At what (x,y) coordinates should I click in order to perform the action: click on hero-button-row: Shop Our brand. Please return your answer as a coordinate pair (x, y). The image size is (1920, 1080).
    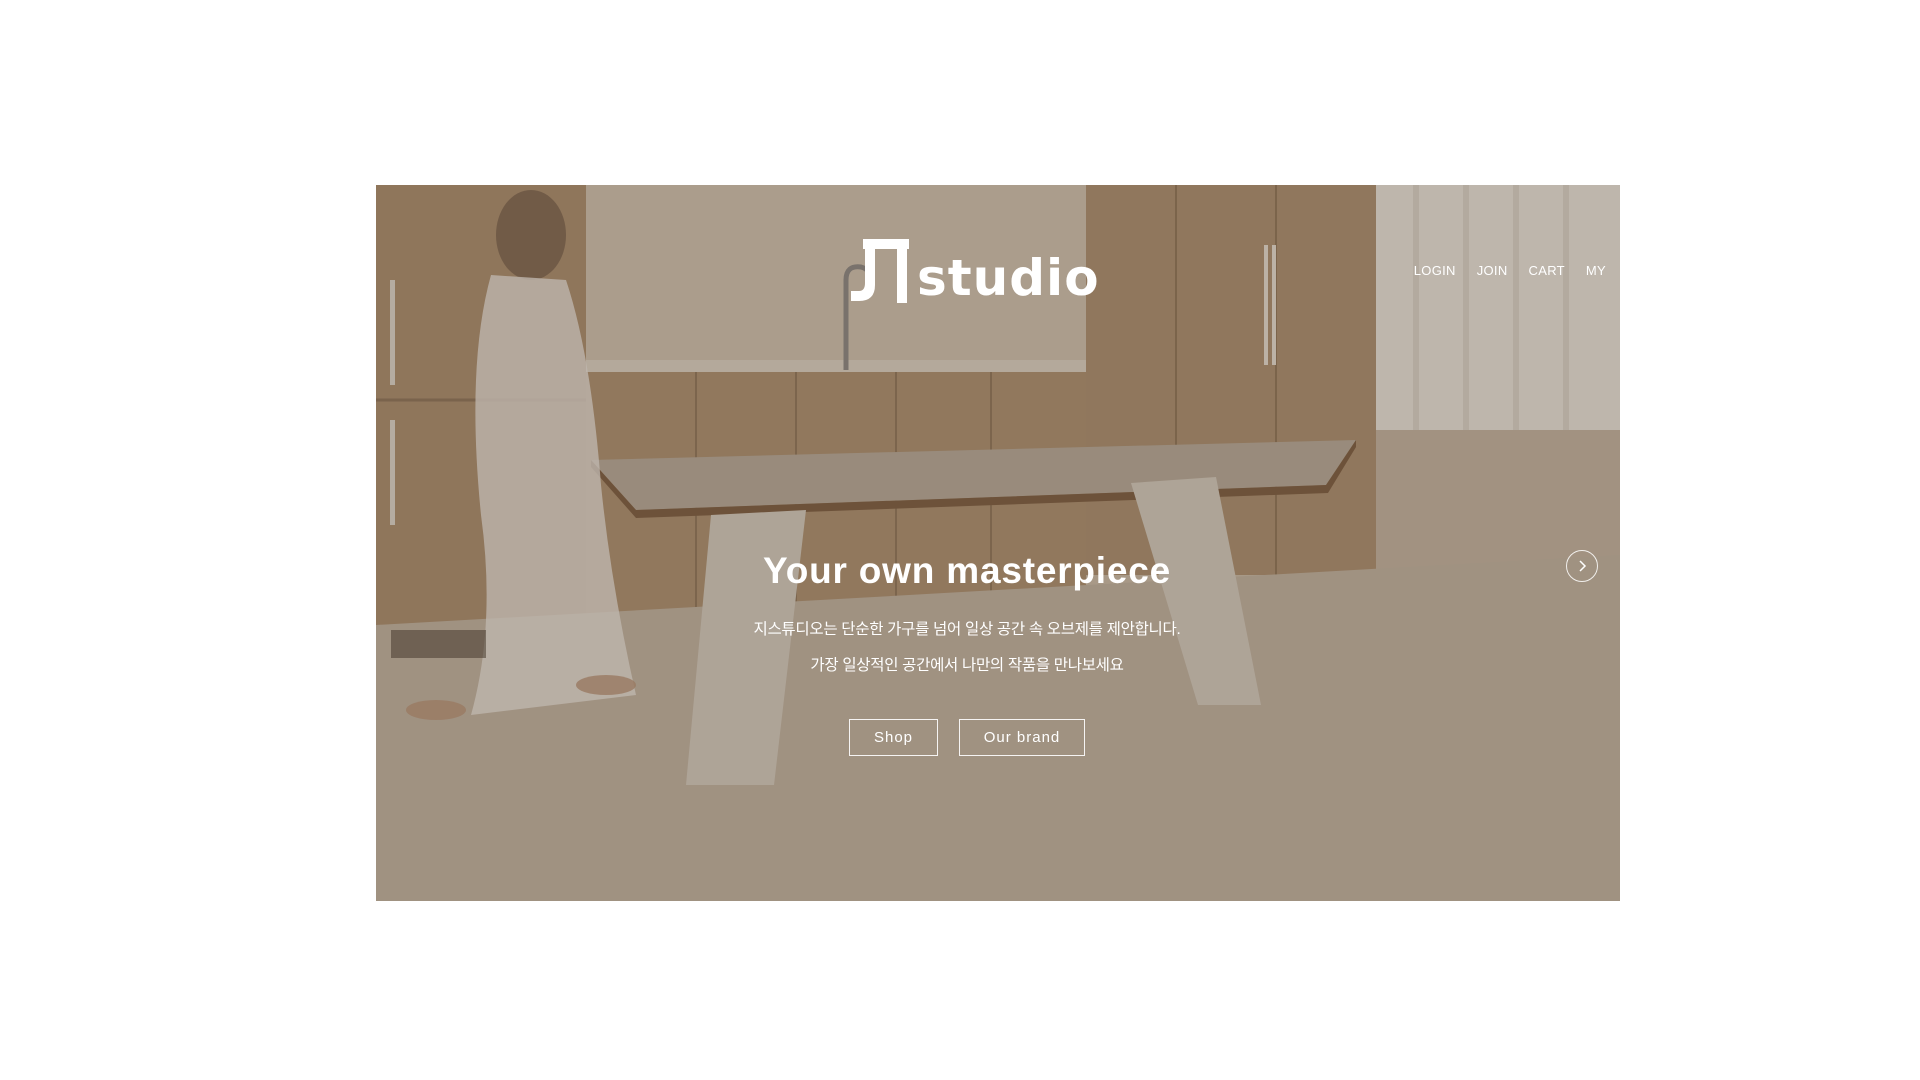
    Looking at the image, I should click on (967, 737).